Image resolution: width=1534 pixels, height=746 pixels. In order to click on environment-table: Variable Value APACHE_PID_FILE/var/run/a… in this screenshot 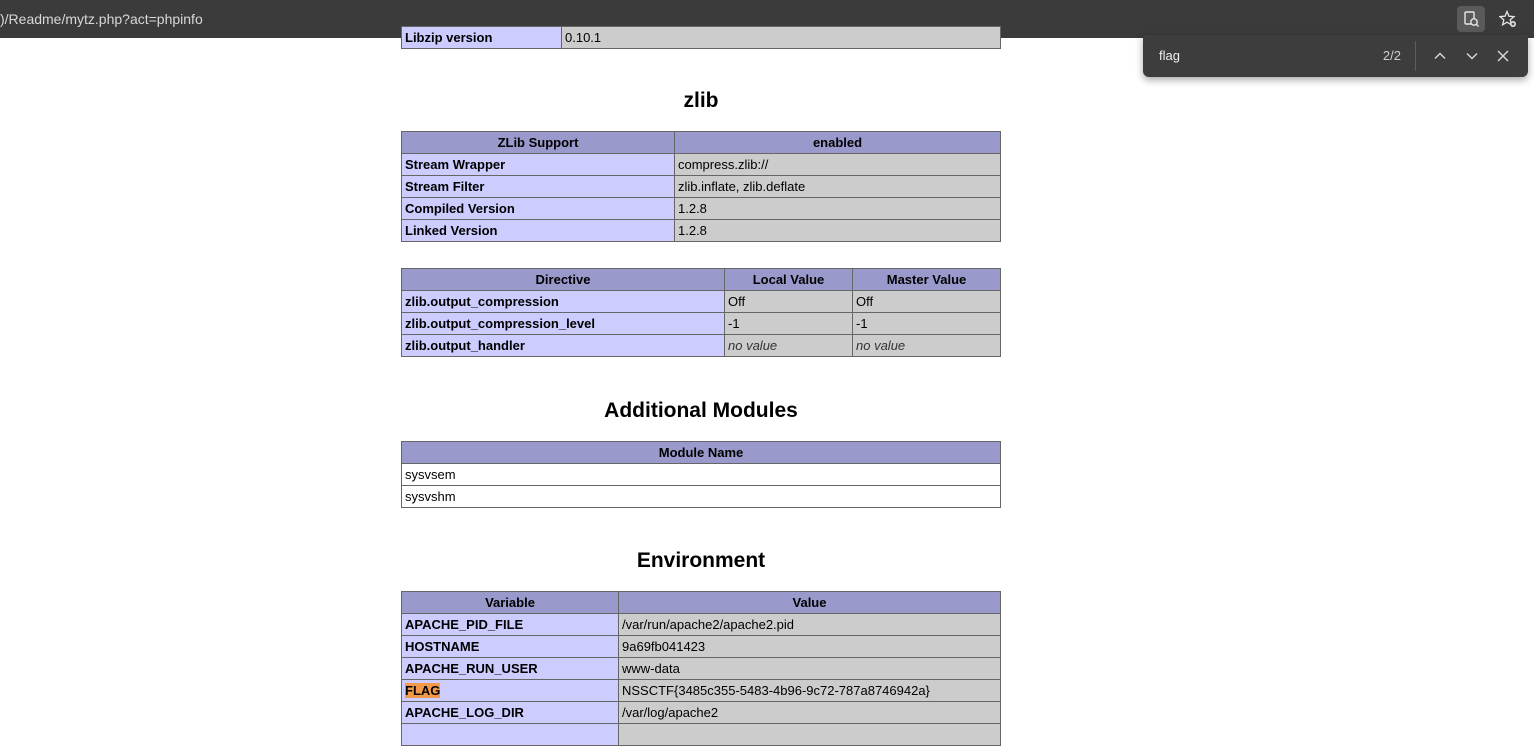, I will do `click(701, 668)`.